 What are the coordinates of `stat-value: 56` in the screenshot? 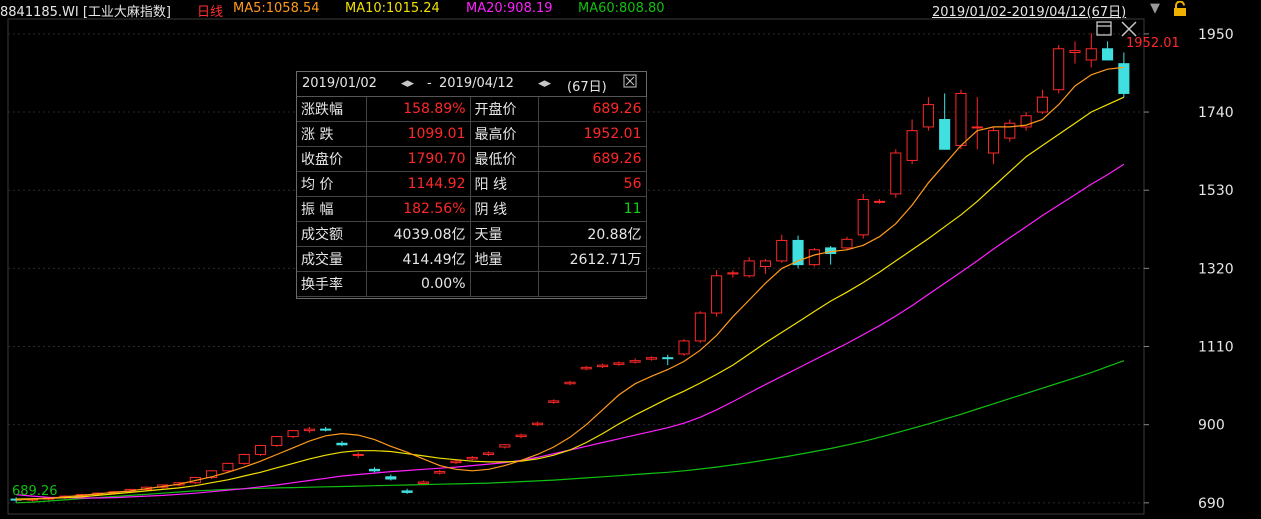 It's located at (592, 184).